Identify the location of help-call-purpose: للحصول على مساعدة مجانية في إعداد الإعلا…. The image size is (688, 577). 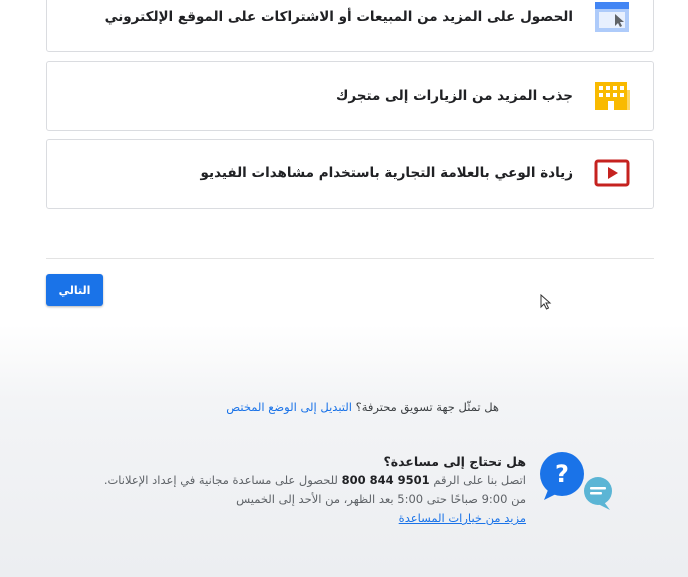
(220, 480).